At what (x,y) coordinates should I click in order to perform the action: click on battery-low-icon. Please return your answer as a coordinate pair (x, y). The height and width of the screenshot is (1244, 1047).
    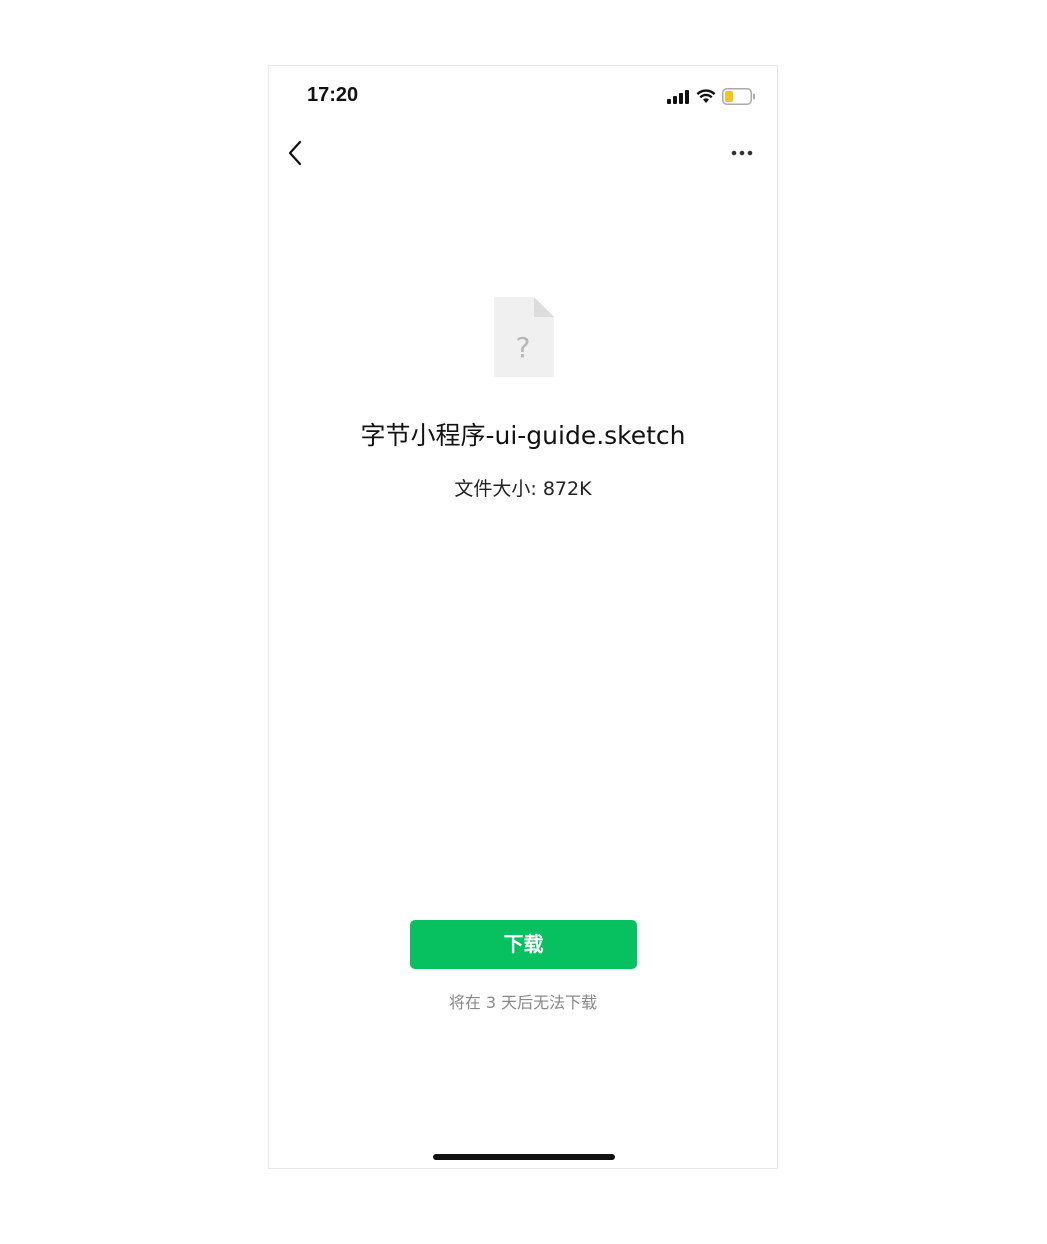
    Looking at the image, I should click on (738, 96).